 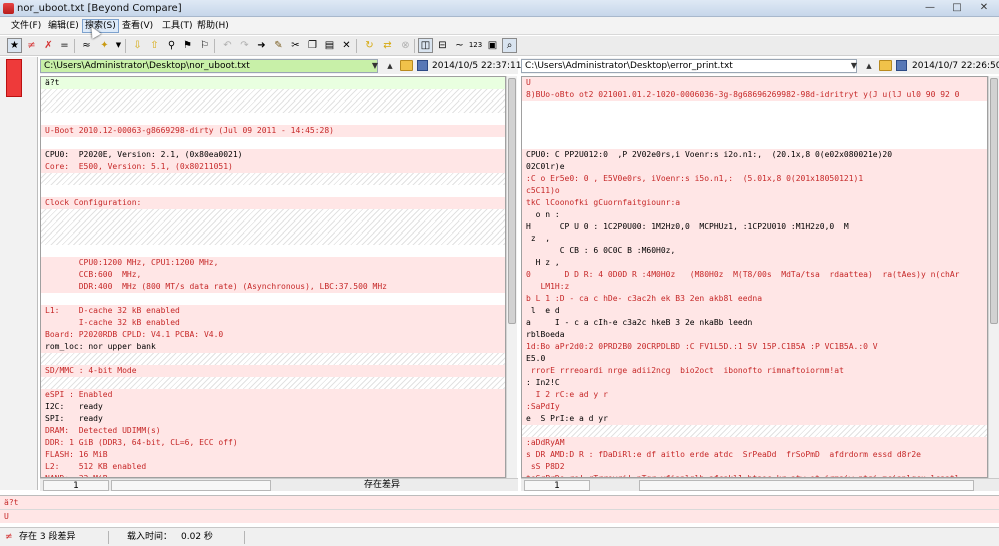 What do you see at coordinates (509, 45) in the screenshot?
I see `magnifier-icon: ⌕` at bounding box center [509, 45].